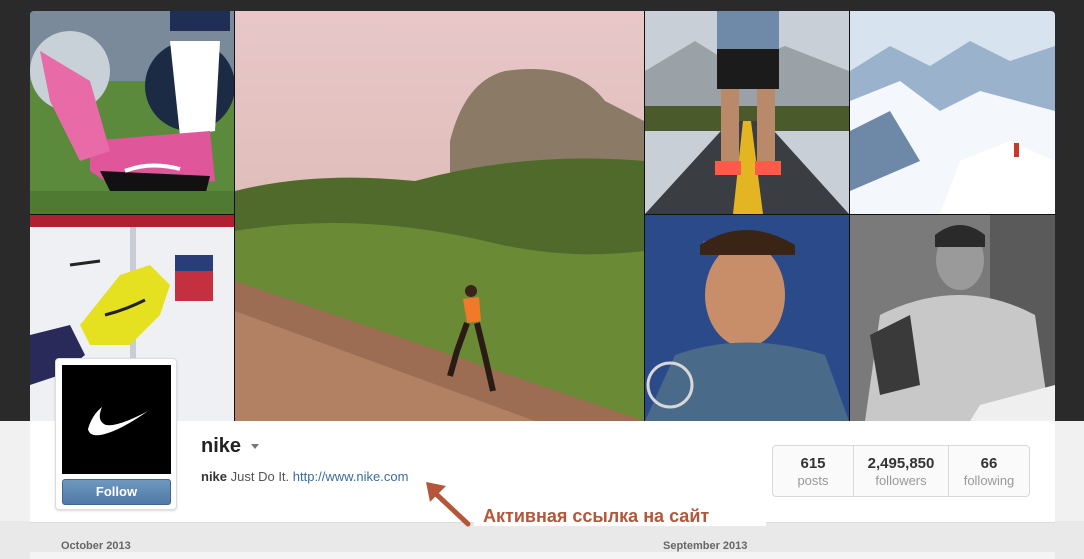  I want to click on avatar, so click(116, 419).